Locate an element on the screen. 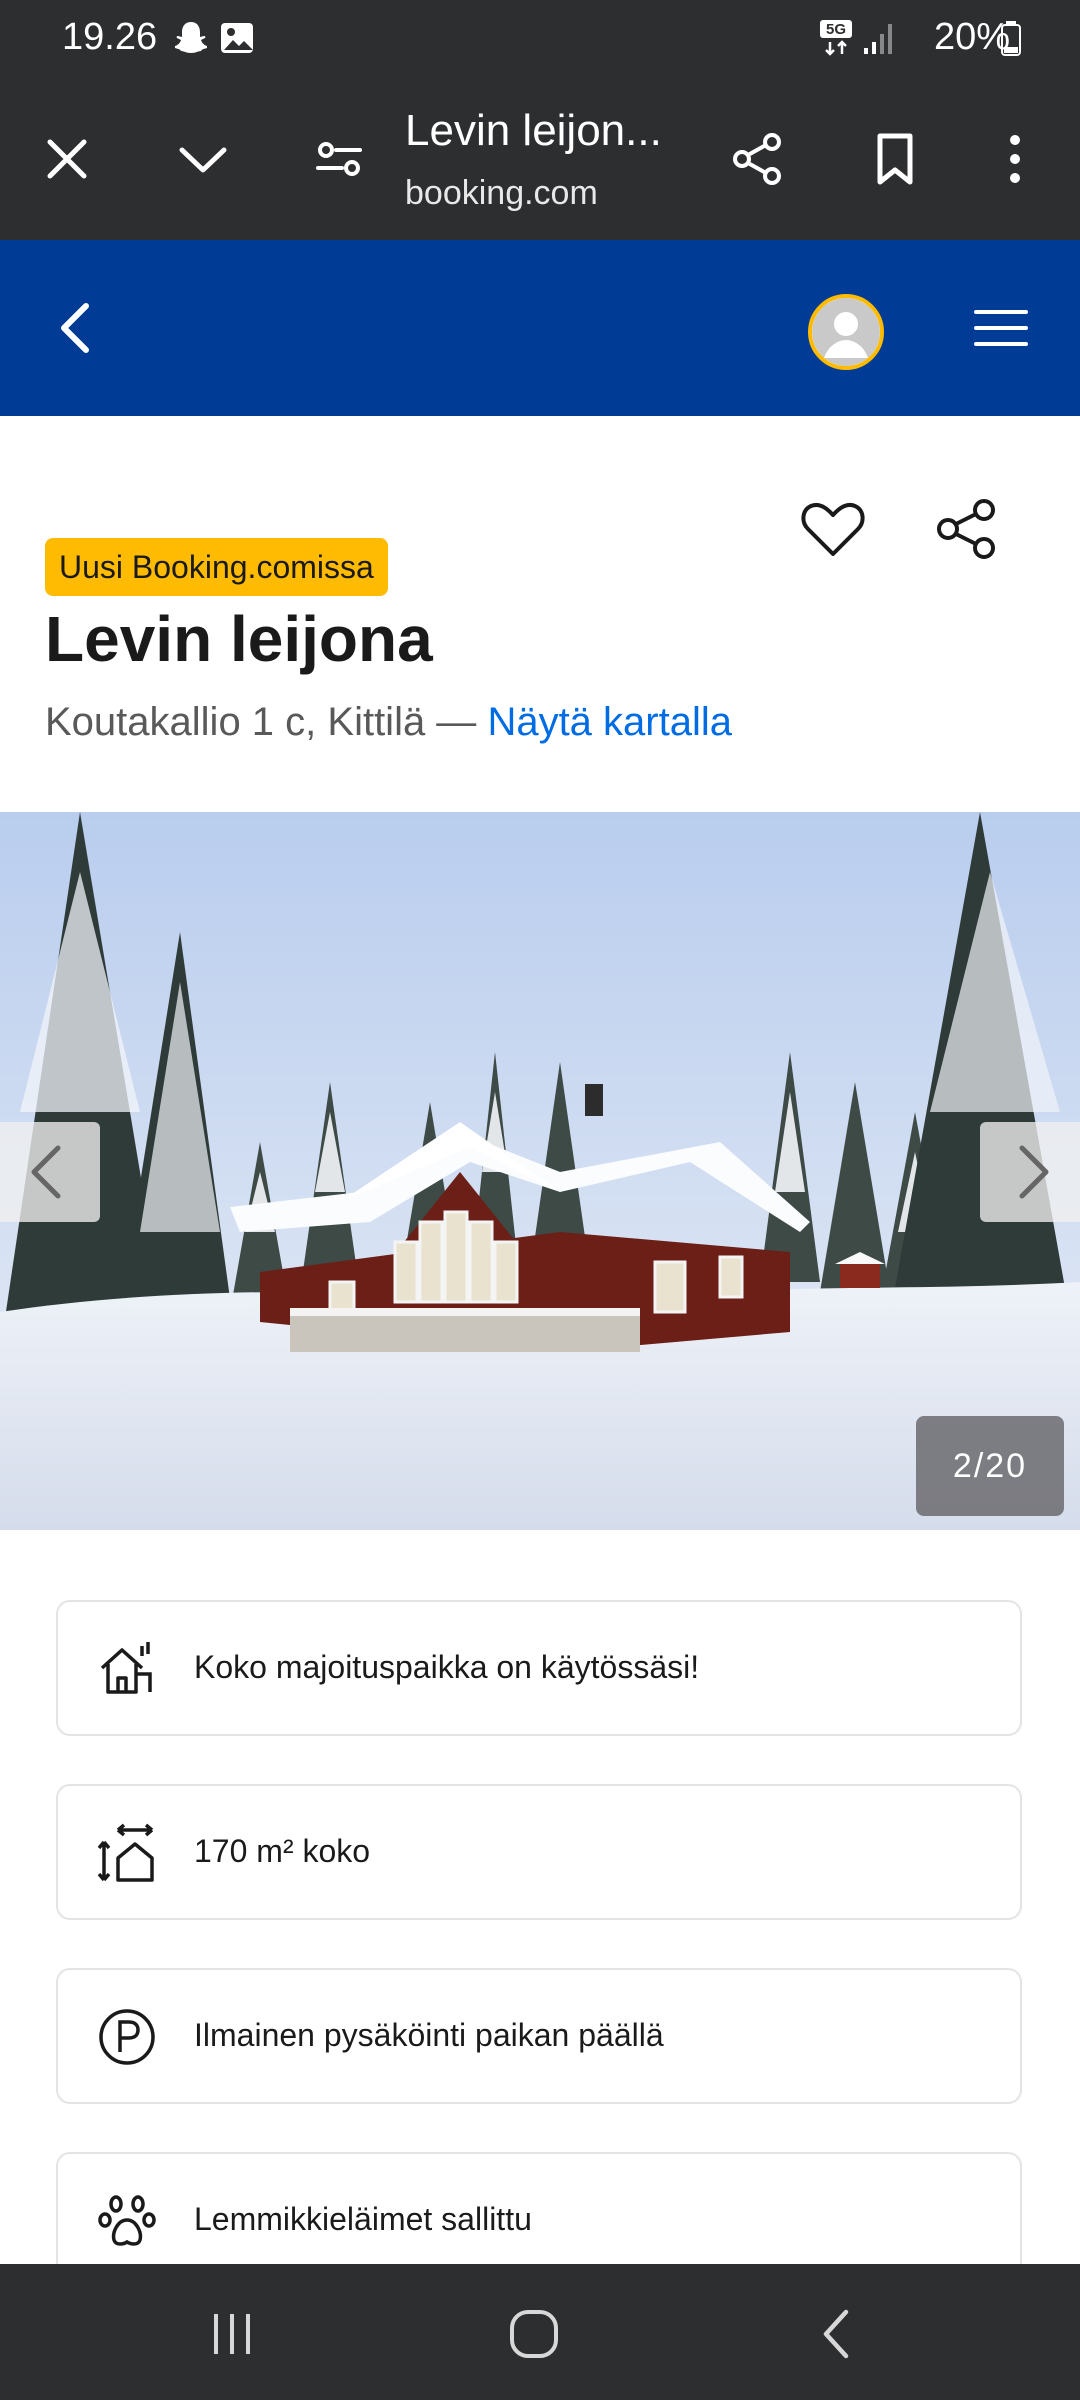 Image resolution: width=1080 pixels, height=2400 pixels. status-bar: 19.26 5G 20% is located at coordinates (540, 39).